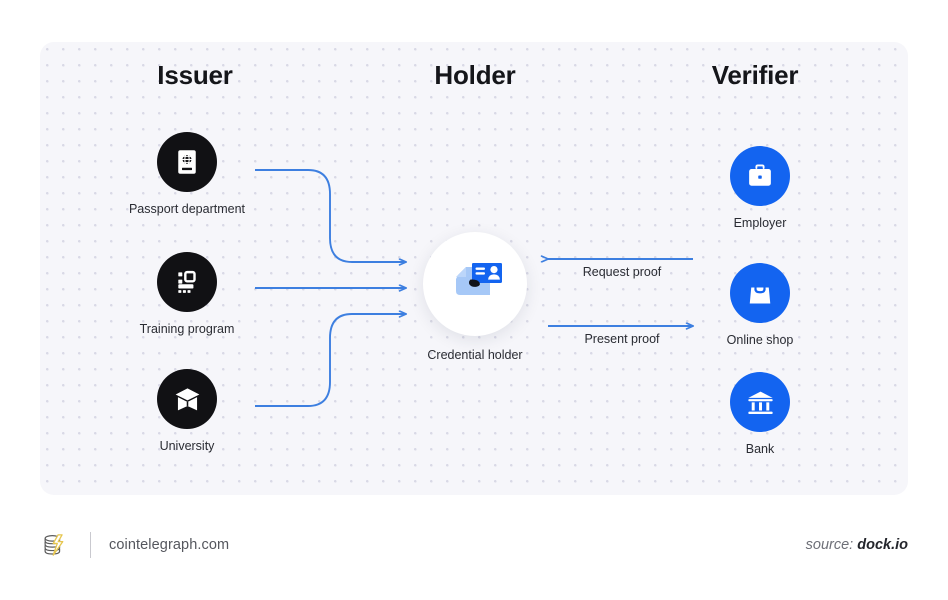 This screenshot has width=948, height=600. I want to click on graduation-cap-icon, so click(187, 398).